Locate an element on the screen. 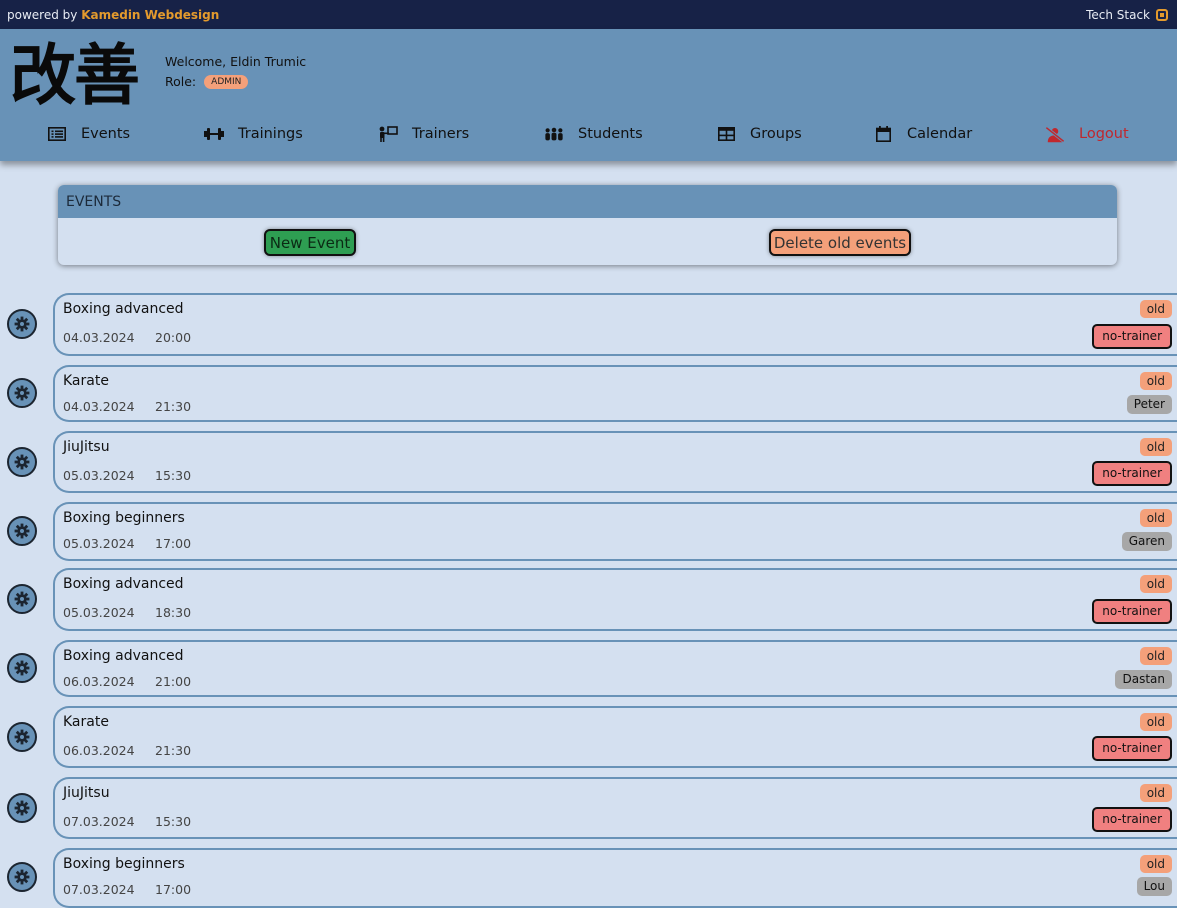 Image resolution: width=1177 pixels, height=908 pixels. logo: 改善 is located at coordinates (75, 75).